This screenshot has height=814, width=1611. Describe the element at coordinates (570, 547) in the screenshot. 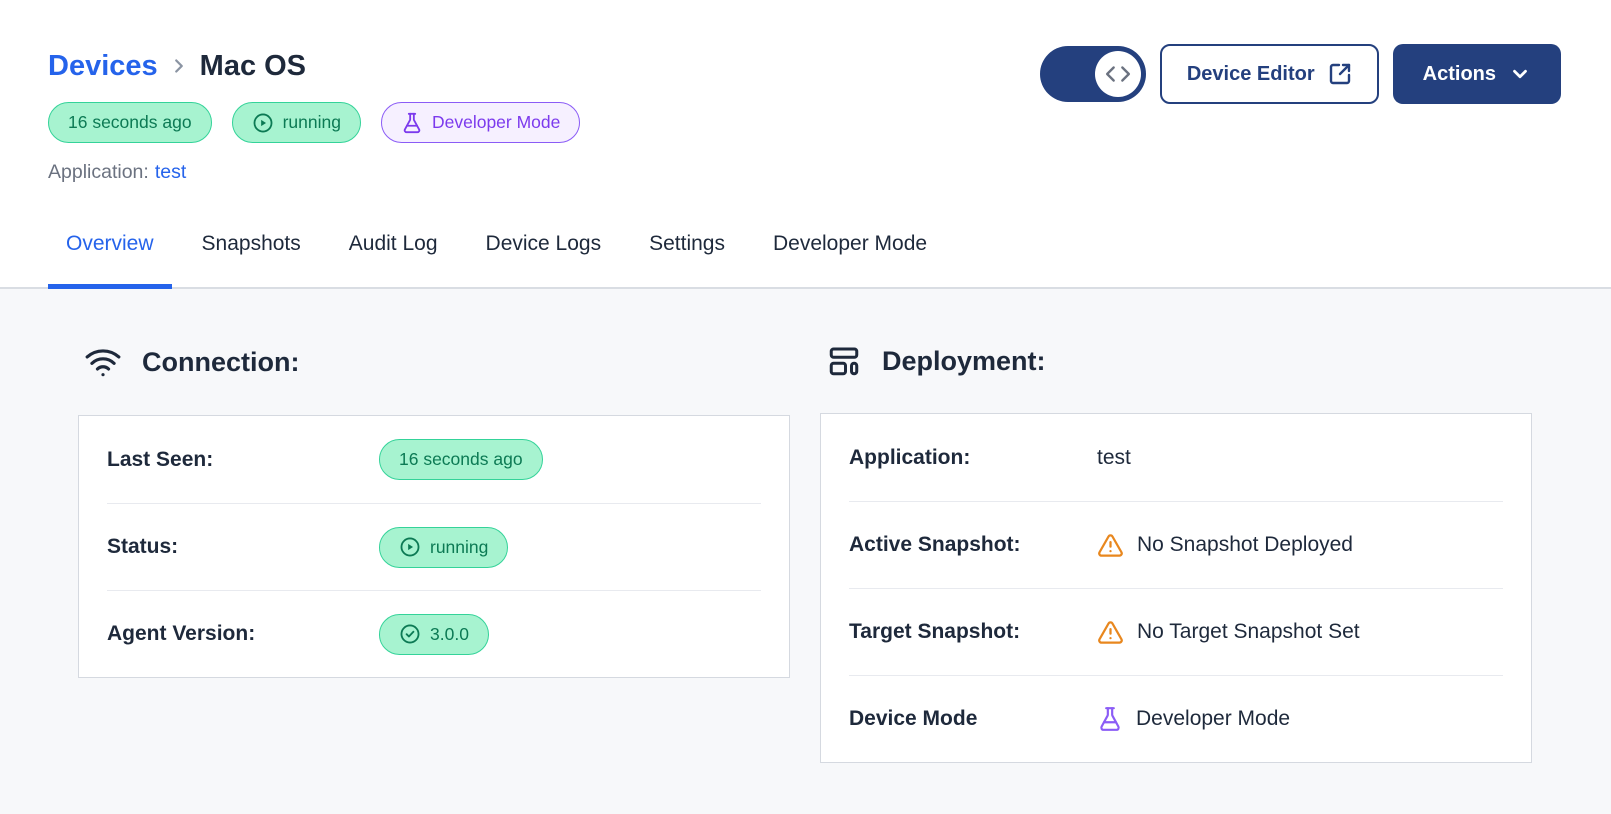

I see `status-value: running` at that location.